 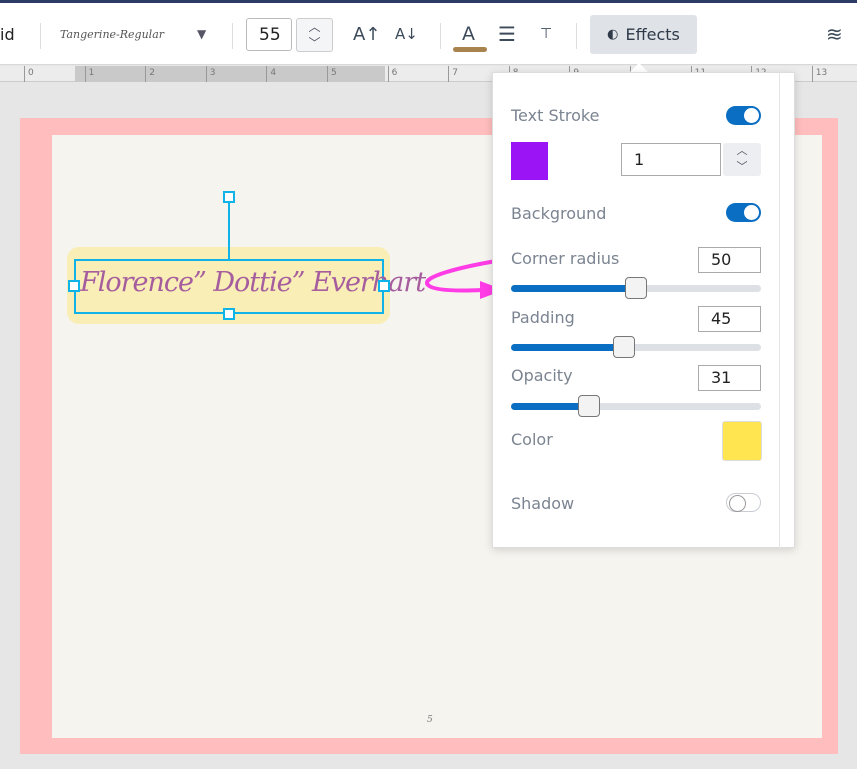 I want to click on ruler-tick: 2, so click(x=150, y=74).